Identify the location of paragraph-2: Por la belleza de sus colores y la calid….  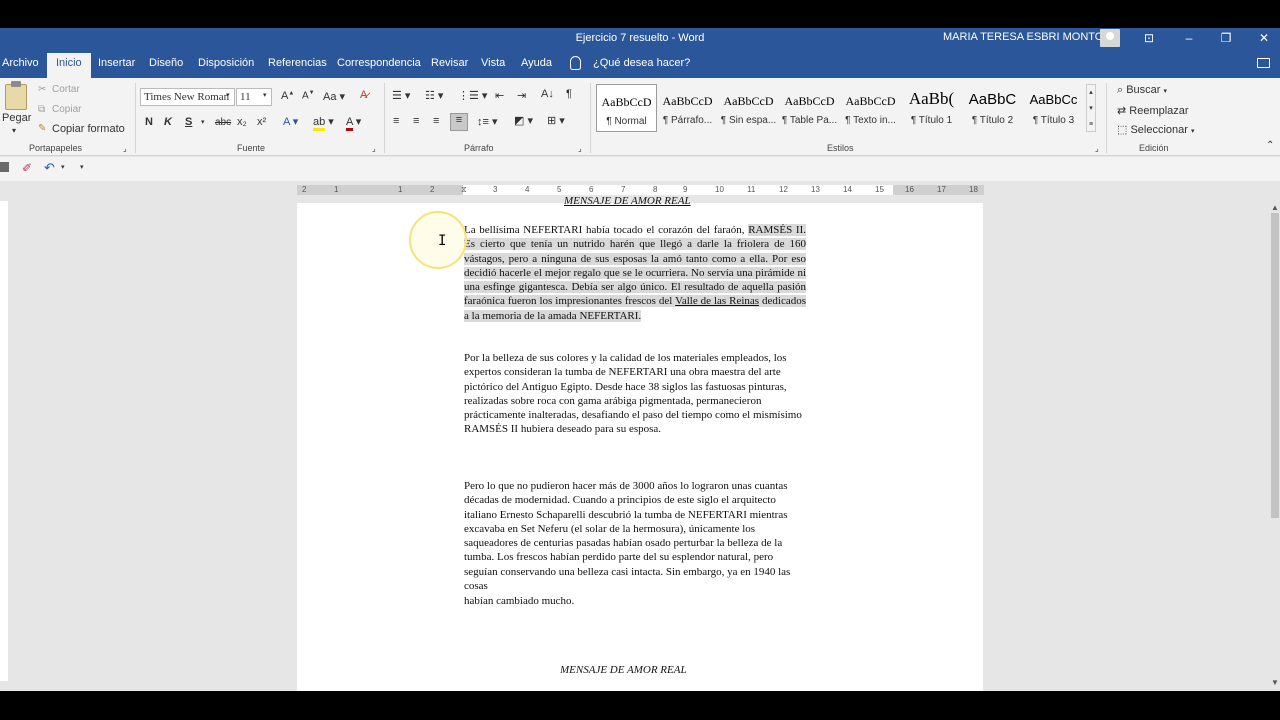
(635, 394).